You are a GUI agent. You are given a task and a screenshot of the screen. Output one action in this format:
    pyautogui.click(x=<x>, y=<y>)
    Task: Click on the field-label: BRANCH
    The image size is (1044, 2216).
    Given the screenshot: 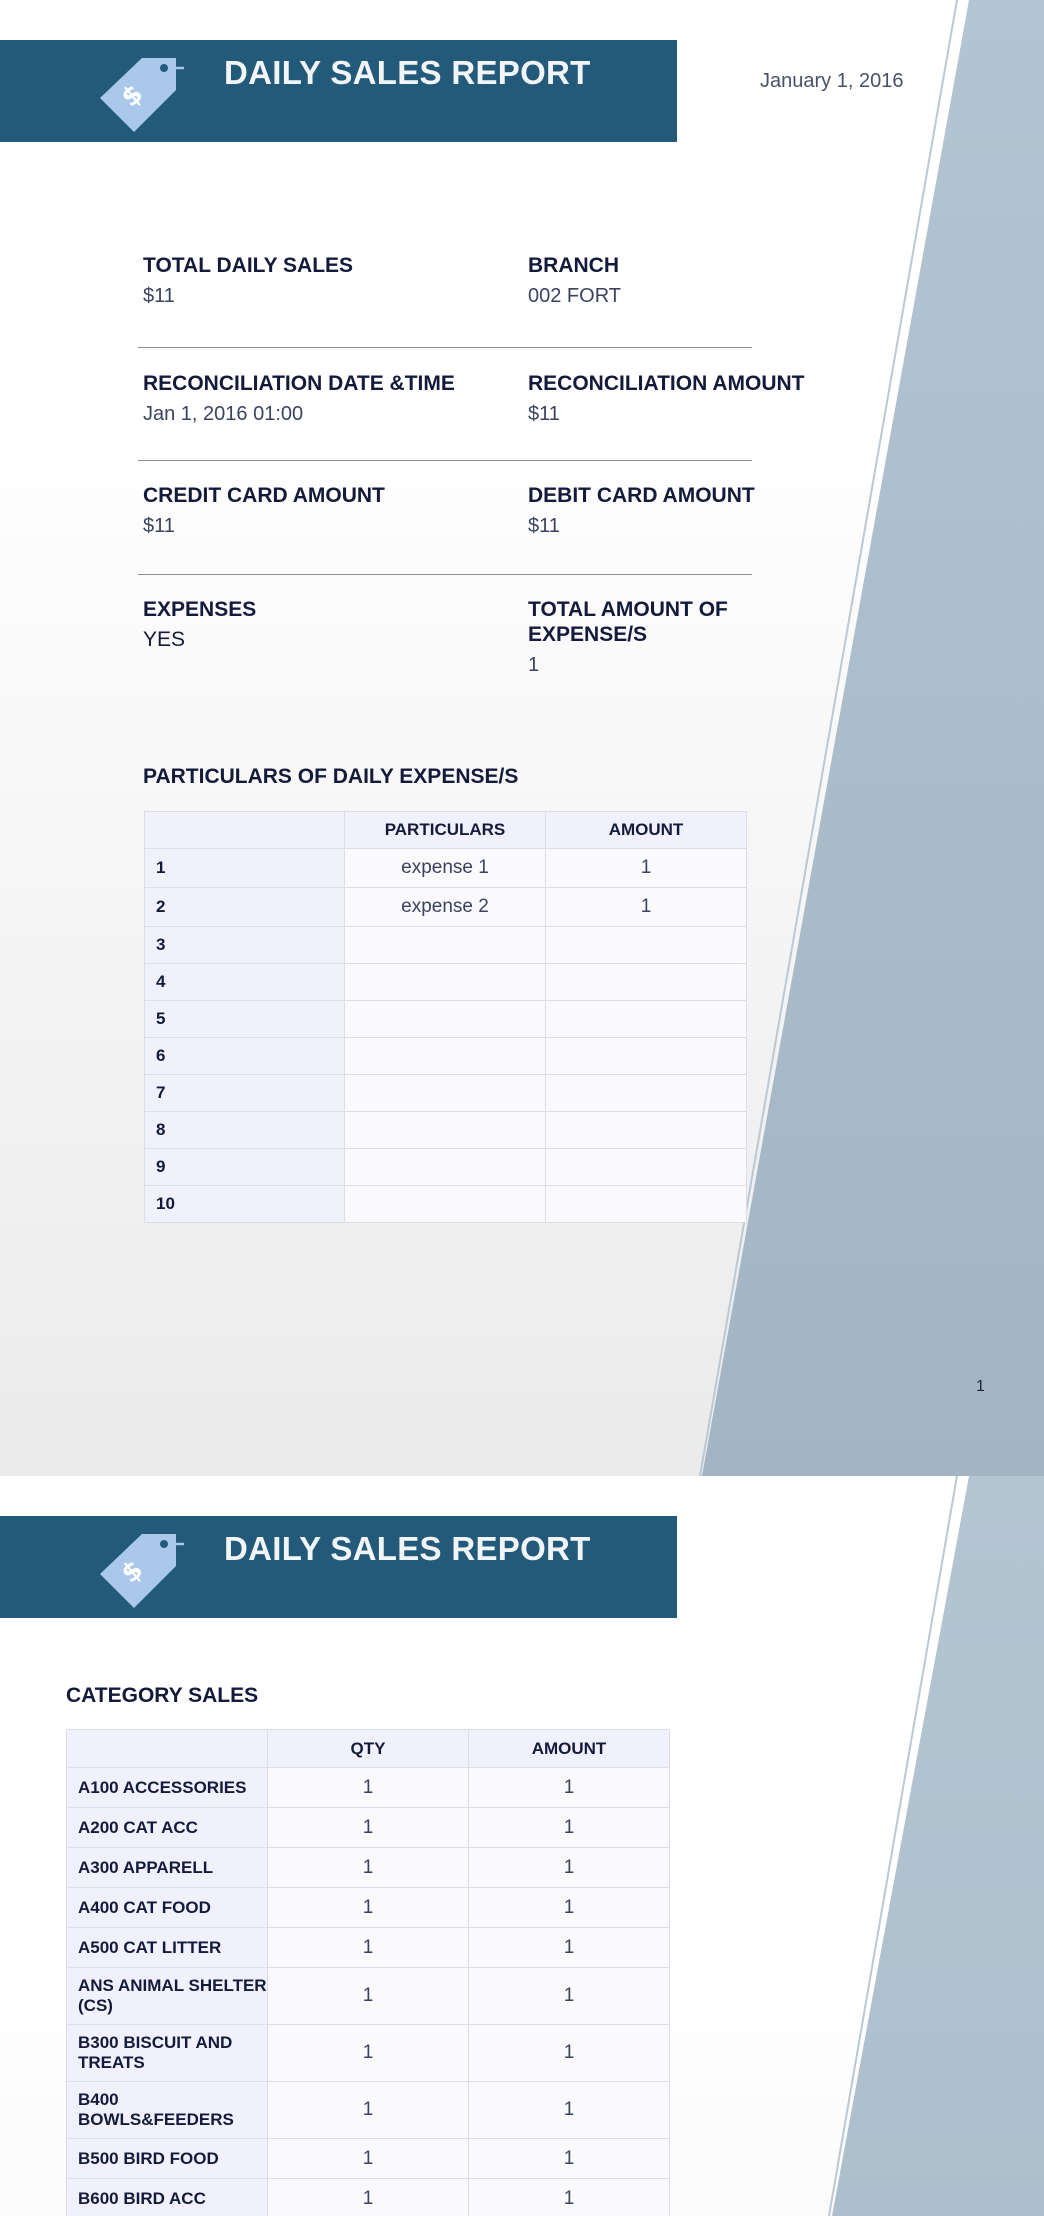 What is the action you would take?
    pyautogui.click(x=573, y=265)
    